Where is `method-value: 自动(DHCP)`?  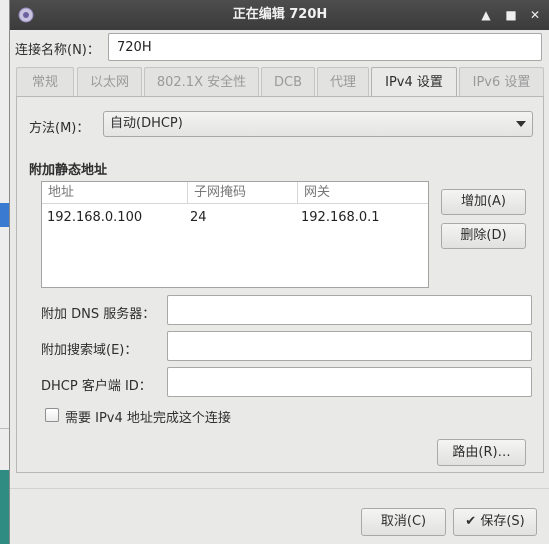
method-value: 自动(DHCP) is located at coordinates (146, 123).